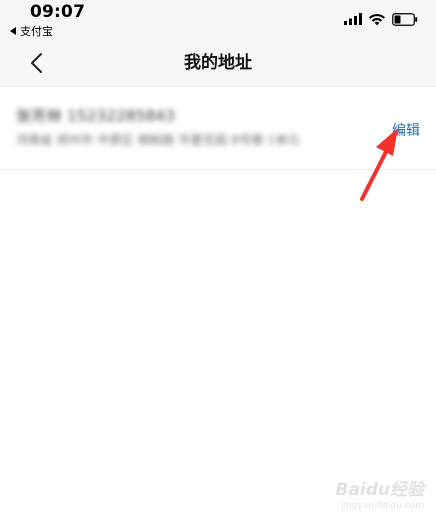 The height and width of the screenshot is (517, 436). I want to click on baidu-watermark: Baidu经验 jingyan.baidu.com, so click(369, 491).